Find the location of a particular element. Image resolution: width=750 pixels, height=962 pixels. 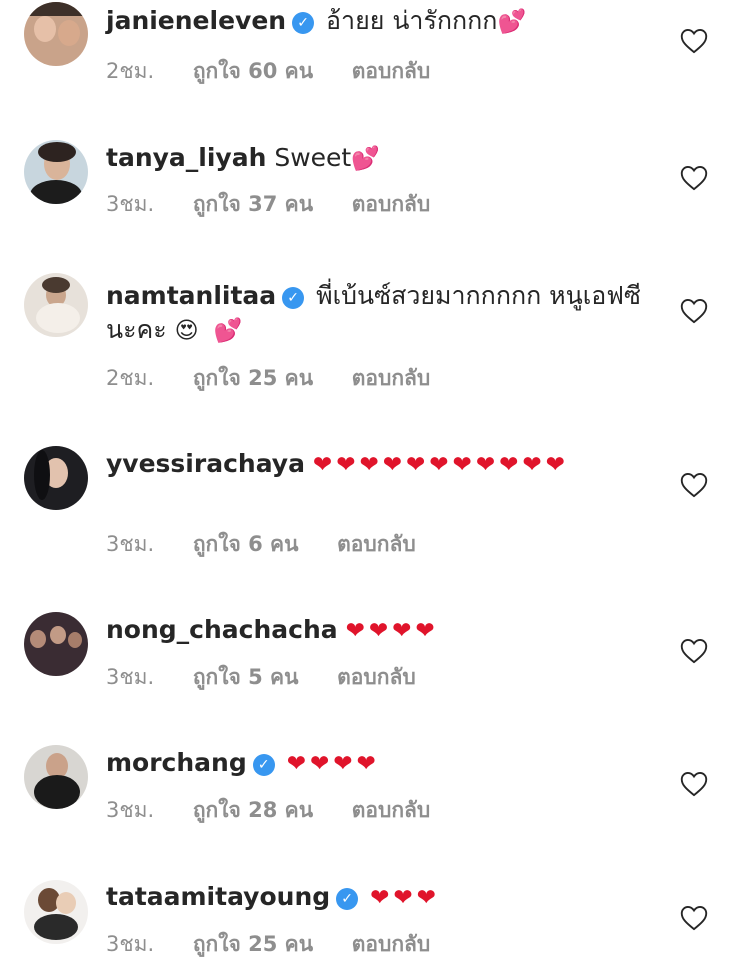

comment-emoji: ❤❤❤ is located at coordinates (405, 898).